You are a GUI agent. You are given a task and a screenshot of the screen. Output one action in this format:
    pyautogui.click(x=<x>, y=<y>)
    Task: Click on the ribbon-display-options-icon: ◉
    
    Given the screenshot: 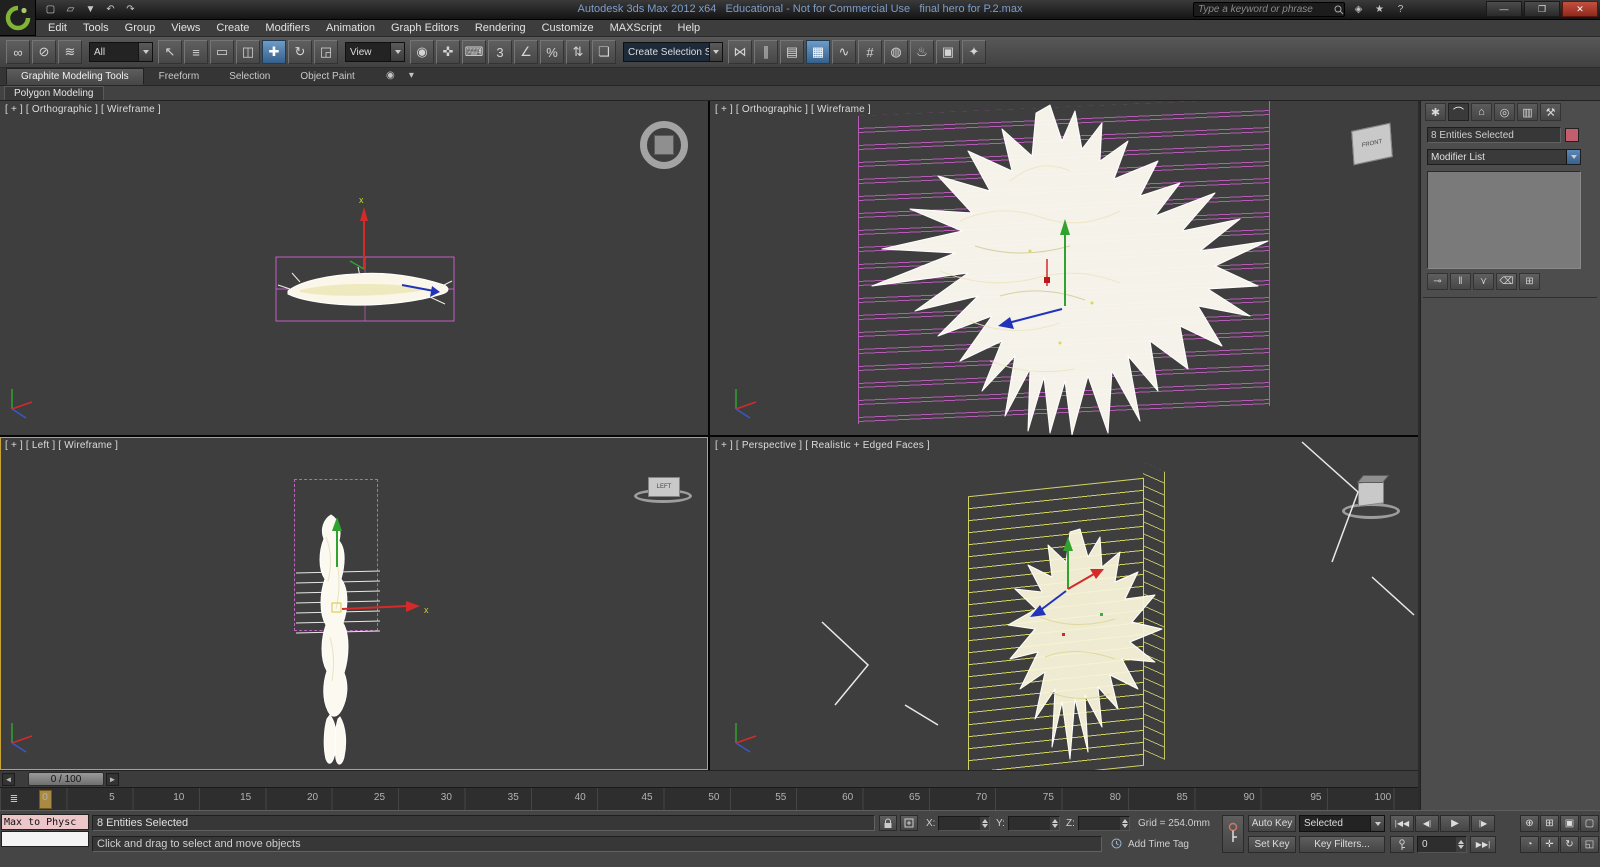 What is the action you would take?
    pyautogui.click(x=390, y=75)
    